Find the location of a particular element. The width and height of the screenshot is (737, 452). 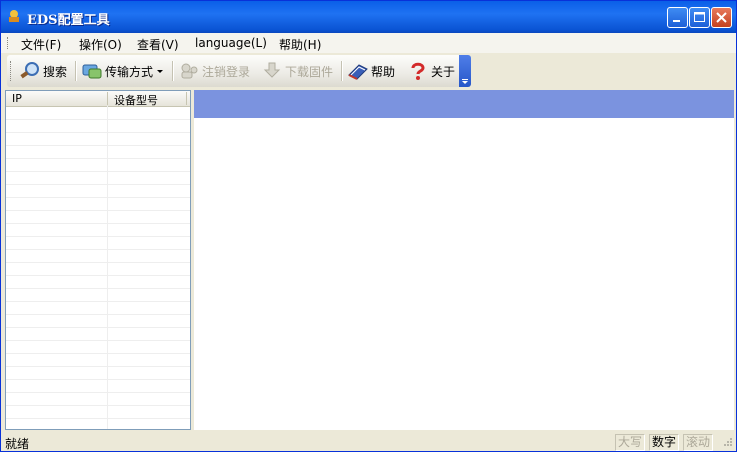

resize-grip-icon is located at coordinates (727, 441).